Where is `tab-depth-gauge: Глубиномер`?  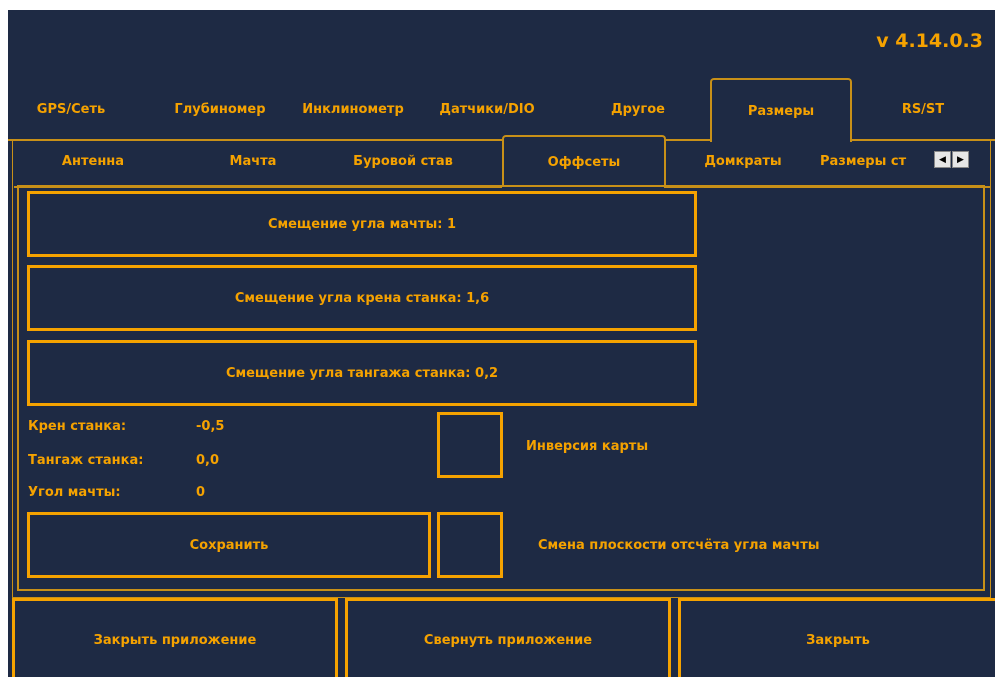
tab-depth-gauge: Глубиномер is located at coordinates (220, 109).